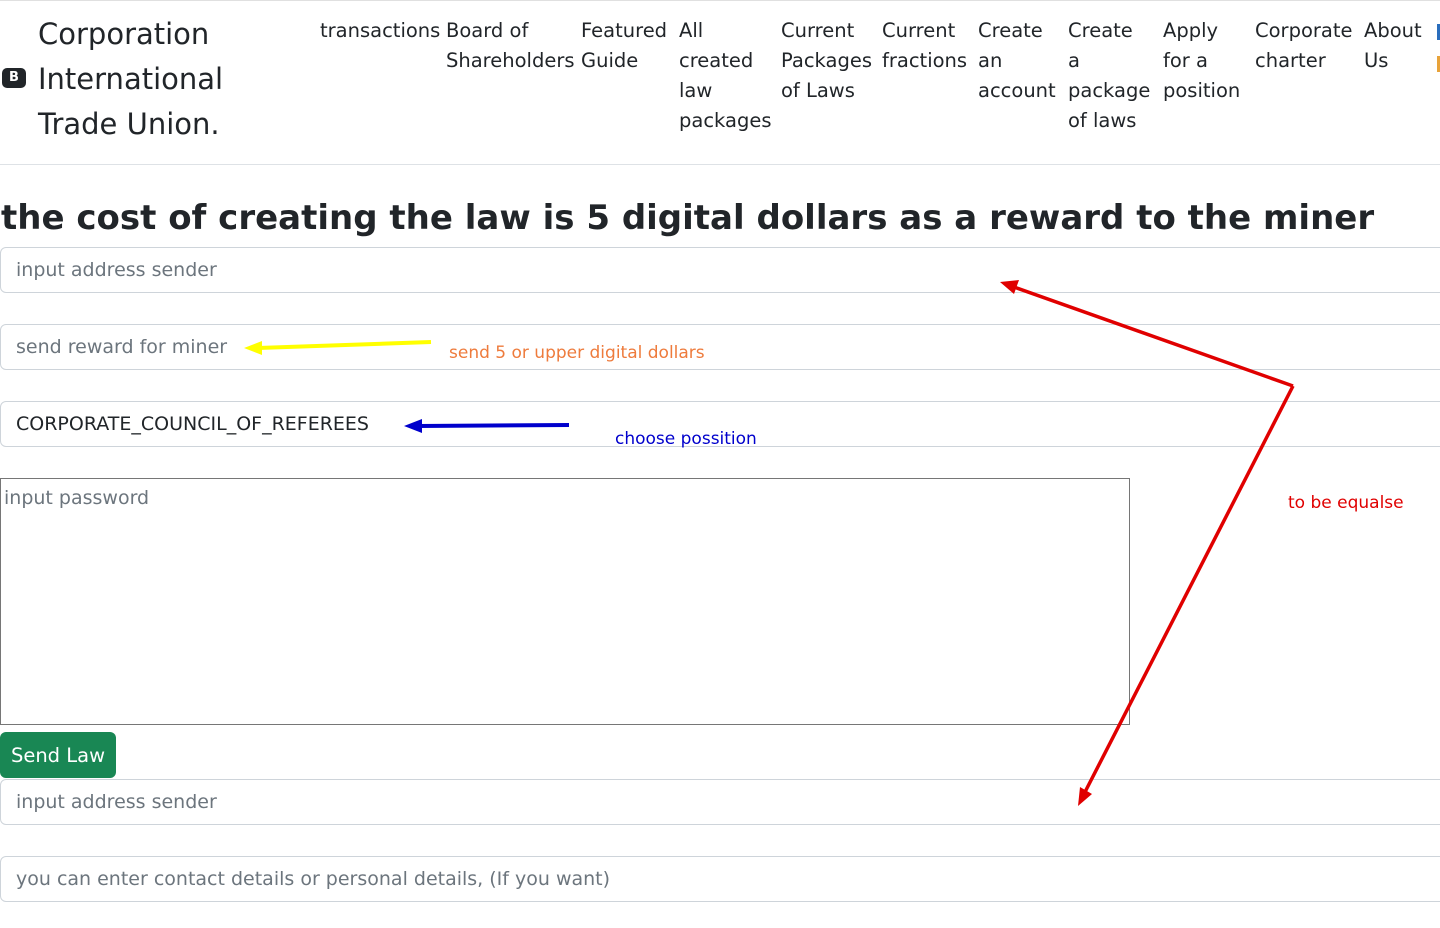 The height and width of the screenshot is (928, 1440). Describe the element at coordinates (624, 46) in the screenshot. I see `nav-link-featured-guide: Featured Guide` at that location.